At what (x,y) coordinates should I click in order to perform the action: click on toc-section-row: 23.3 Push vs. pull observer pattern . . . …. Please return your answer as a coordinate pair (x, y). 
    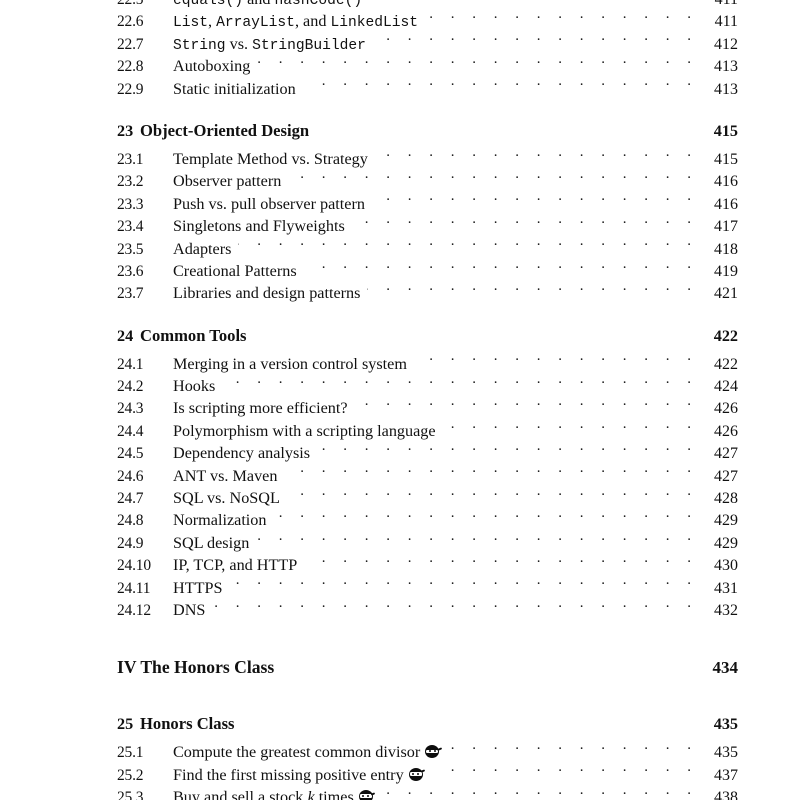
    Looking at the image, I should click on (400, 204).